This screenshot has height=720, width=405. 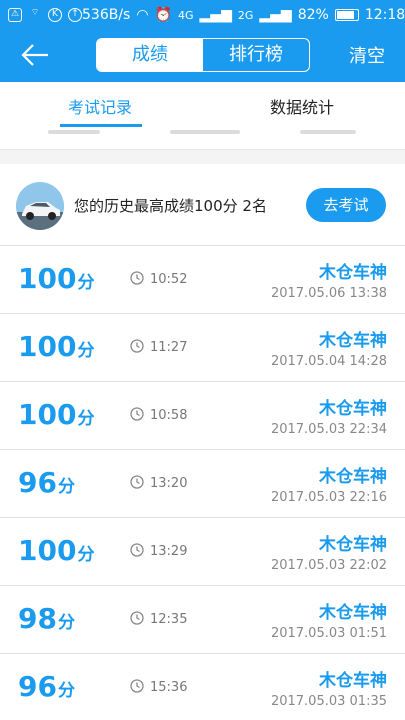 I want to click on status-icons-right: 536B/s ◠ ⏰ 4G ▂▄▆ 2G ▂▄▆ 82% 12:18, so click(x=243, y=15).